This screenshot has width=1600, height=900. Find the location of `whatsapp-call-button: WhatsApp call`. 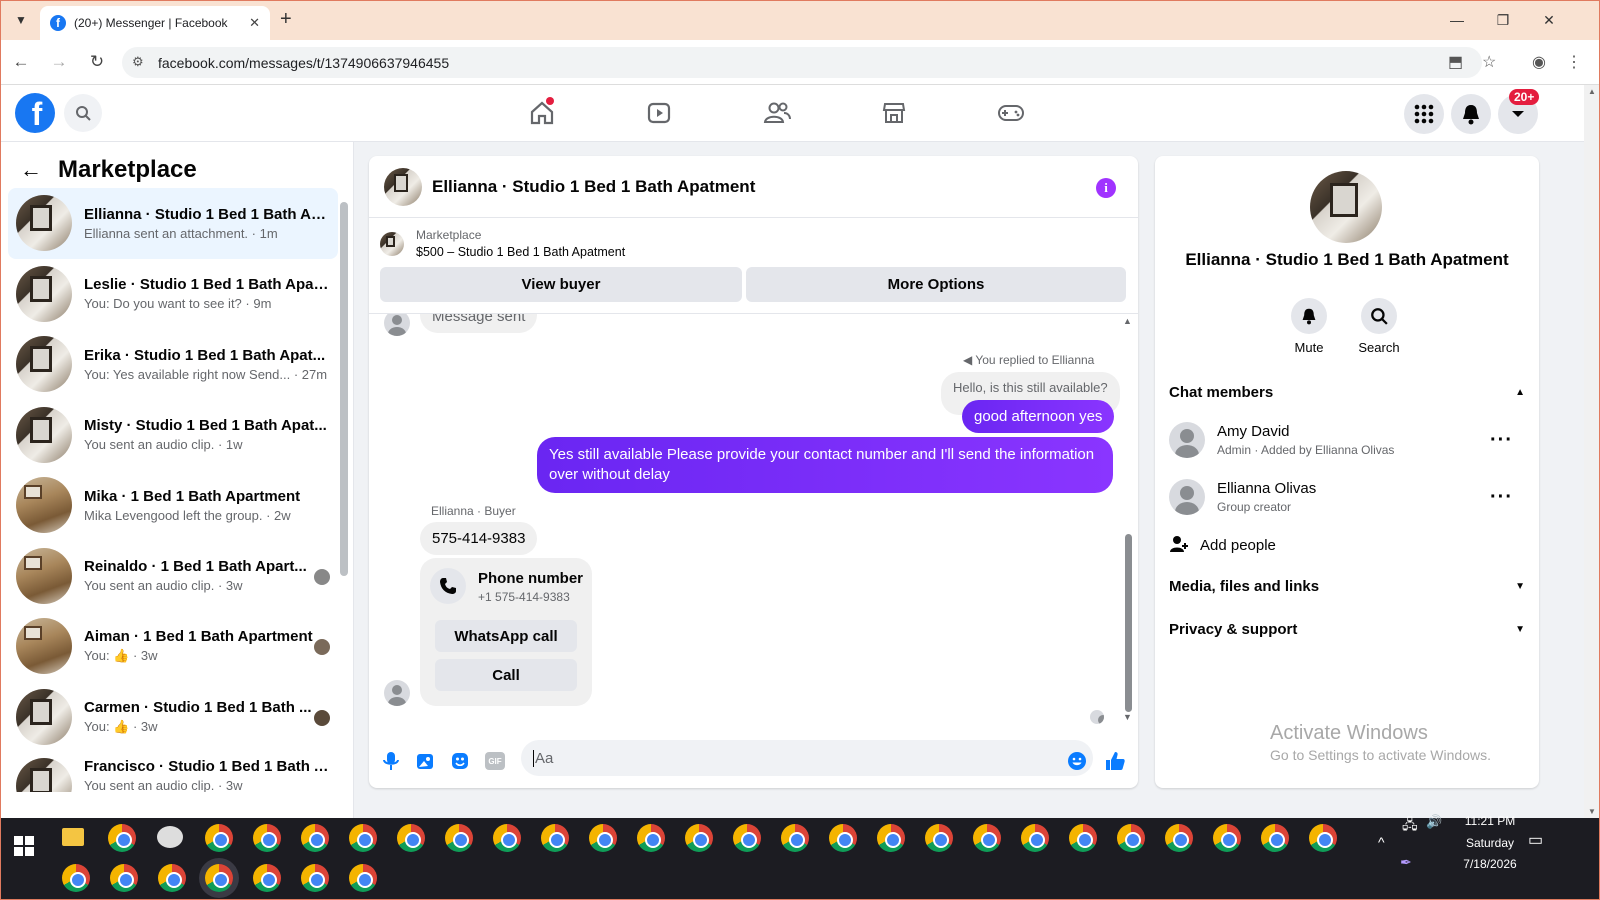

whatsapp-call-button: WhatsApp call is located at coordinates (506, 636).